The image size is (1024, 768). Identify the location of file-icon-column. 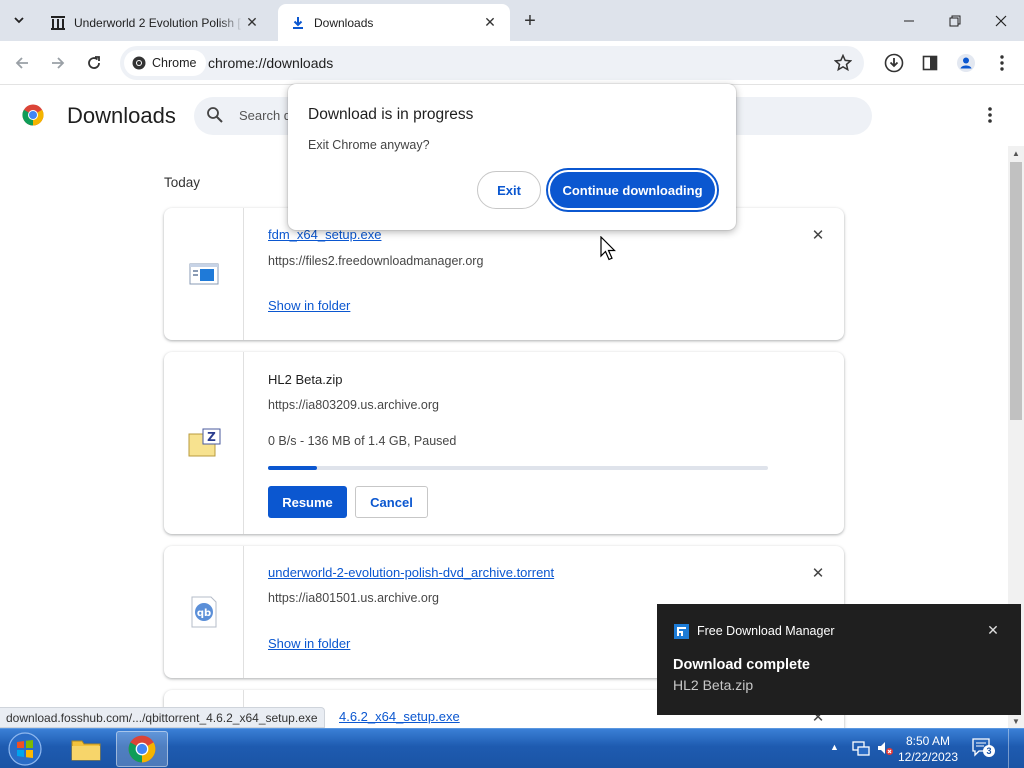
(204, 274).